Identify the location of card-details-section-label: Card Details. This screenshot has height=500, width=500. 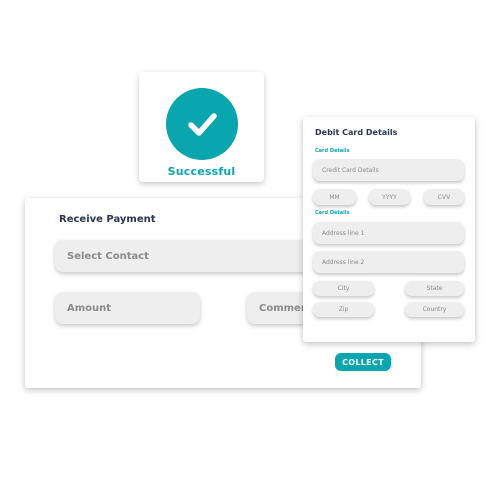
(332, 151).